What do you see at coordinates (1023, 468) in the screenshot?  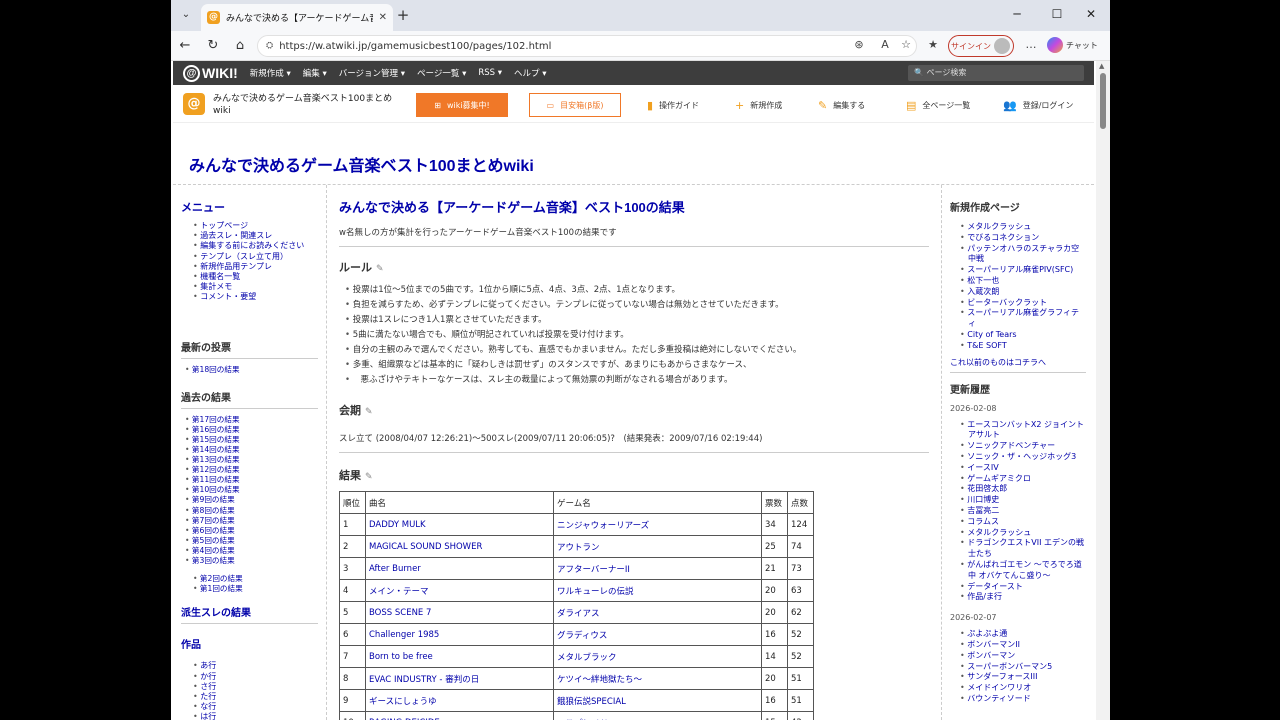 I see `history-item: イースIV` at bounding box center [1023, 468].